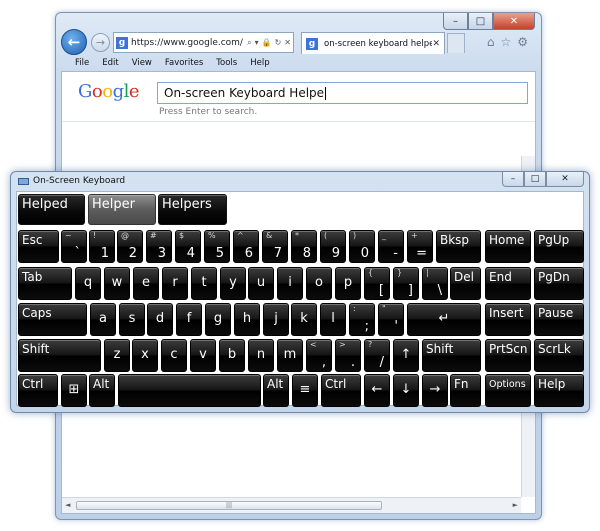  What do you see at coordinates (565, 179) in the screenshot?
I see `osk-close-button: ✕` at bounding box center [565, 179].